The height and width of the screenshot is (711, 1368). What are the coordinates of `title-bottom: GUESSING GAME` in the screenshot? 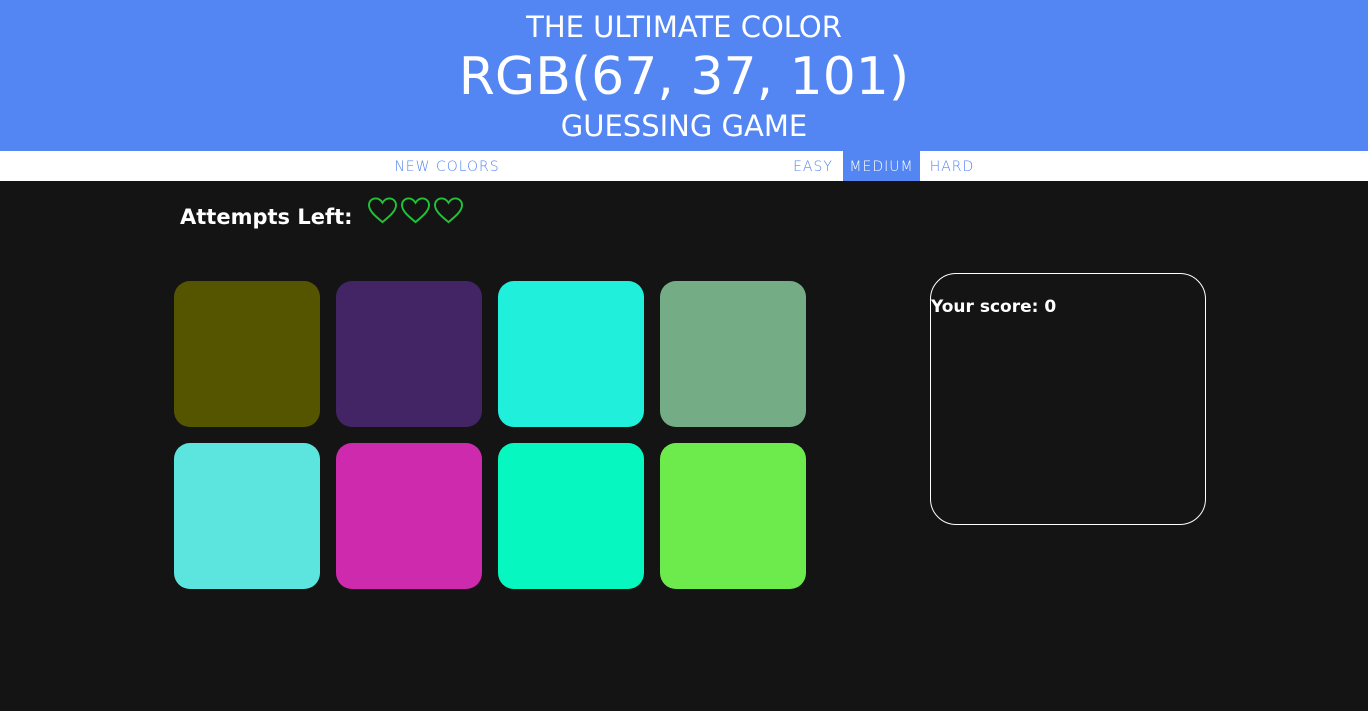 It's located at (684, 126).